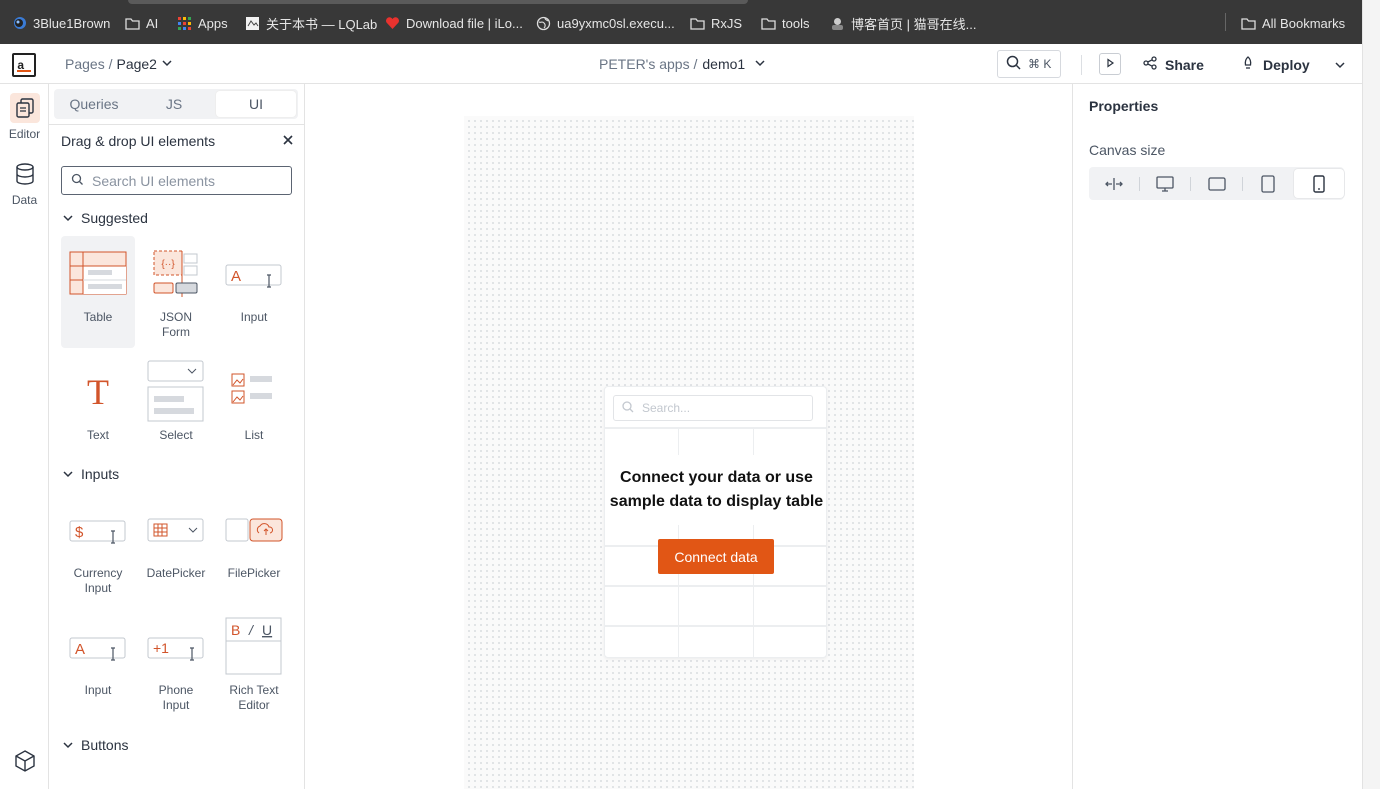  I want to click on 3b1b-icon, so click(19, 23).